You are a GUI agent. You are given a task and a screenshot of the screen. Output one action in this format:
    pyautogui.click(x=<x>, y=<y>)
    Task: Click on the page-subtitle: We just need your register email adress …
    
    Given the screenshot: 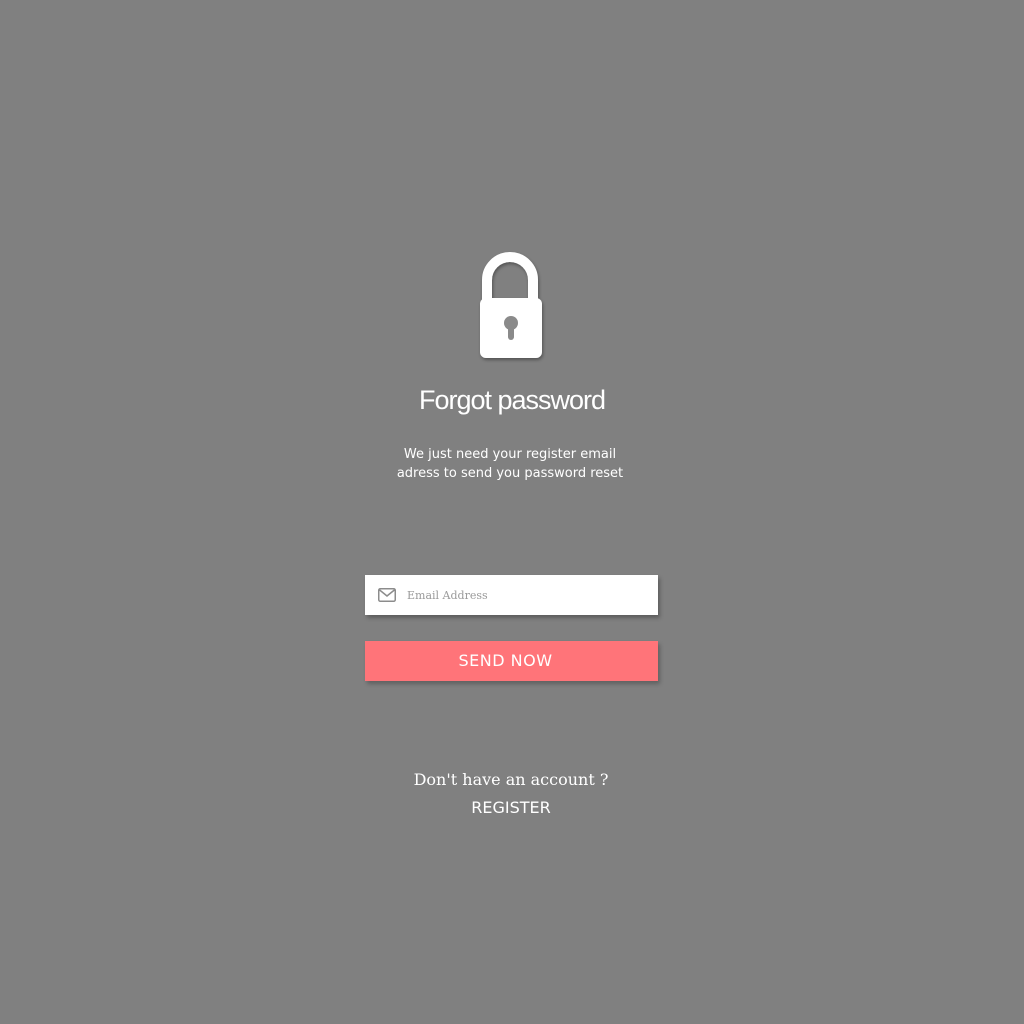 What is the action you would take?
    pyautogui.click(x=510, y=464)
    